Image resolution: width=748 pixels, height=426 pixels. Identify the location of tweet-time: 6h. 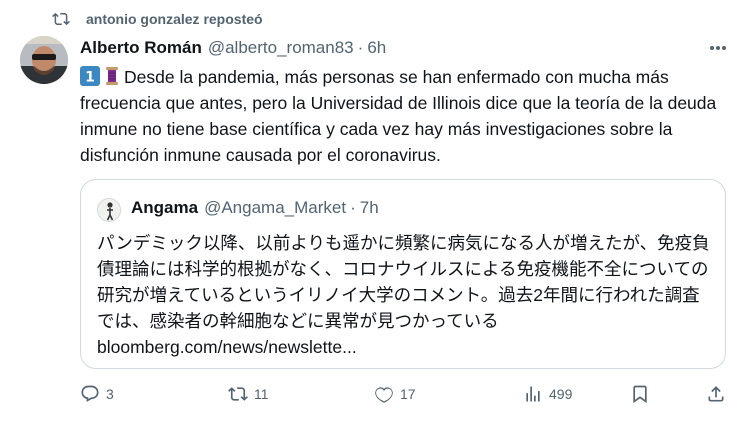
(376, 48).